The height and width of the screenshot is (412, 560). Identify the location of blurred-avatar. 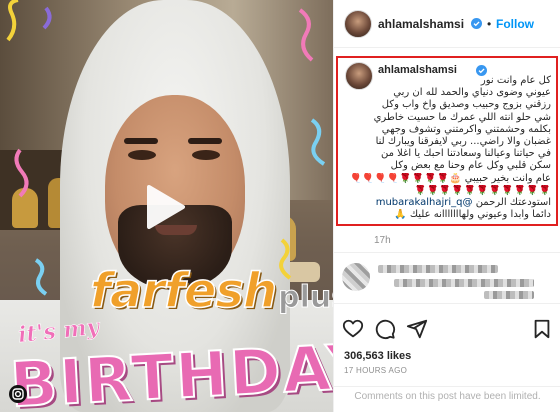
(356, 277).